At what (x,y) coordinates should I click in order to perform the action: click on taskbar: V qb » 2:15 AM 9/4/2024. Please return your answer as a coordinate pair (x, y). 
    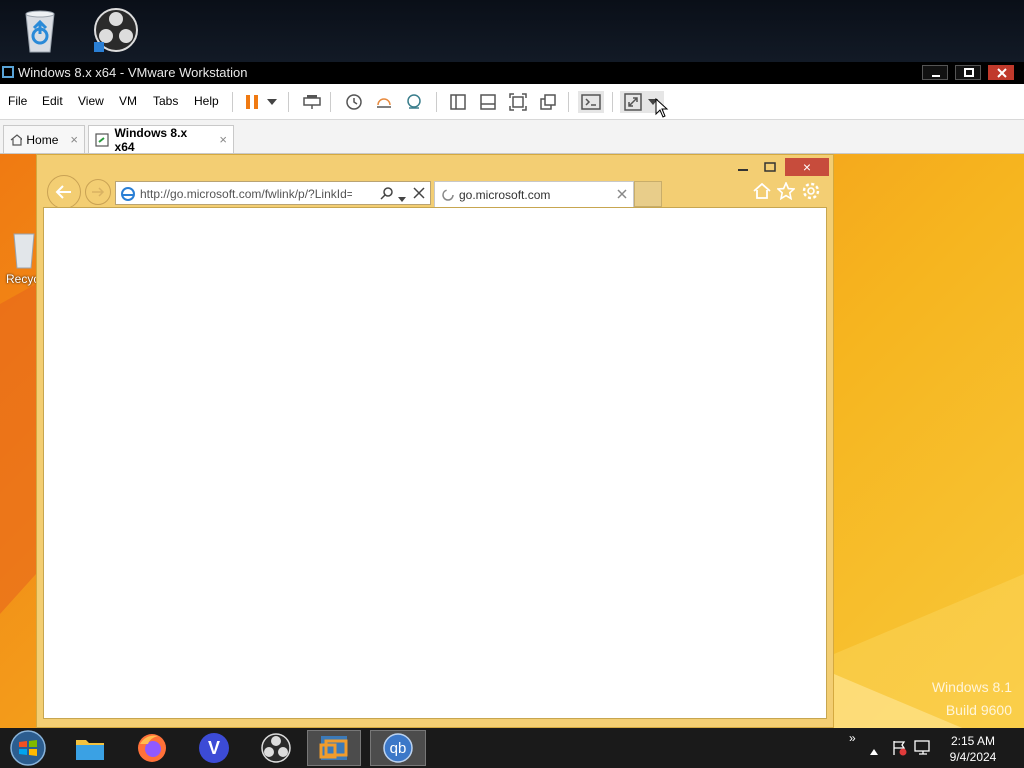
    Looking at the image, I should click on (512, 748).